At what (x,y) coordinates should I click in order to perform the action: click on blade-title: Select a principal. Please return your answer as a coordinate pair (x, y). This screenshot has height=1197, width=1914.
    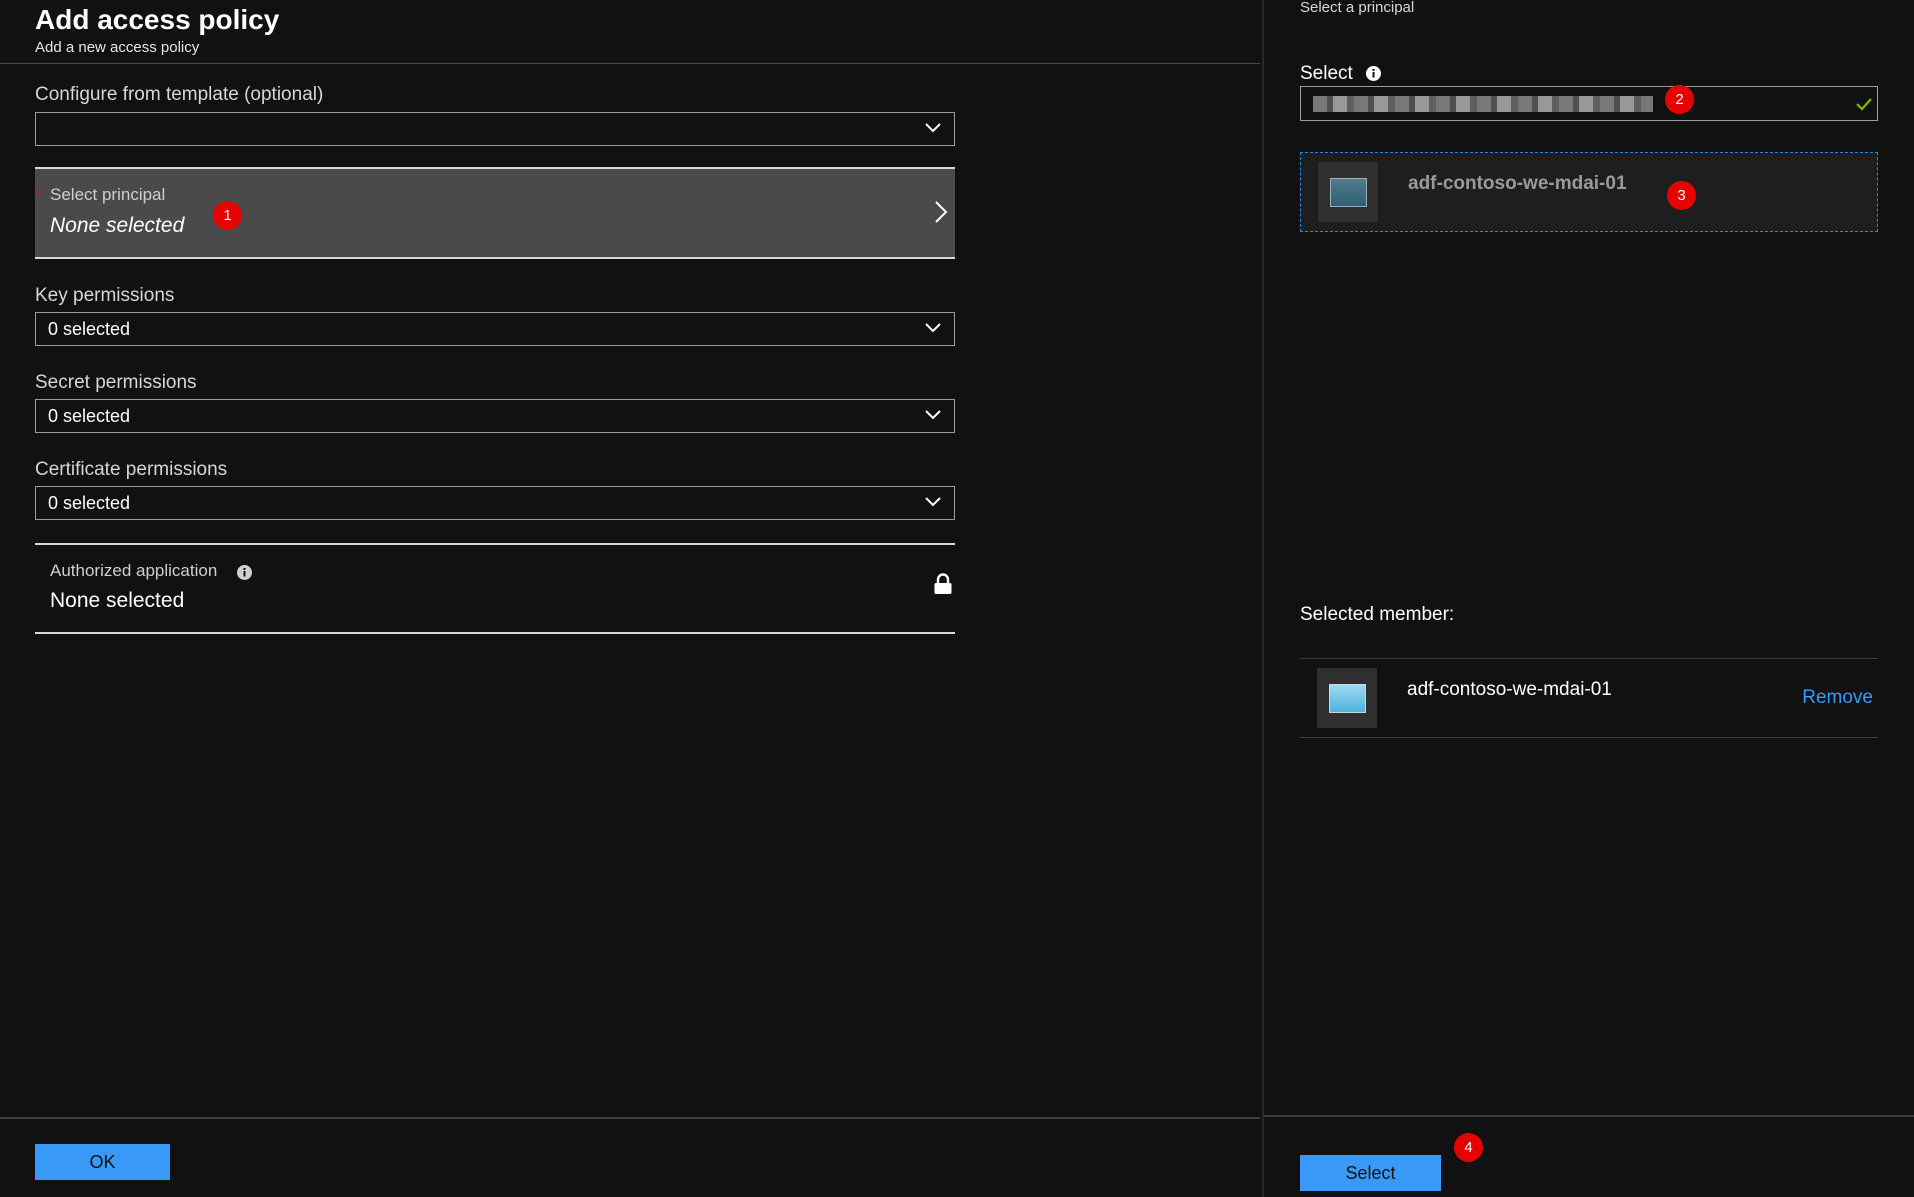
    Looking at the image, I should click on (1357, 8).